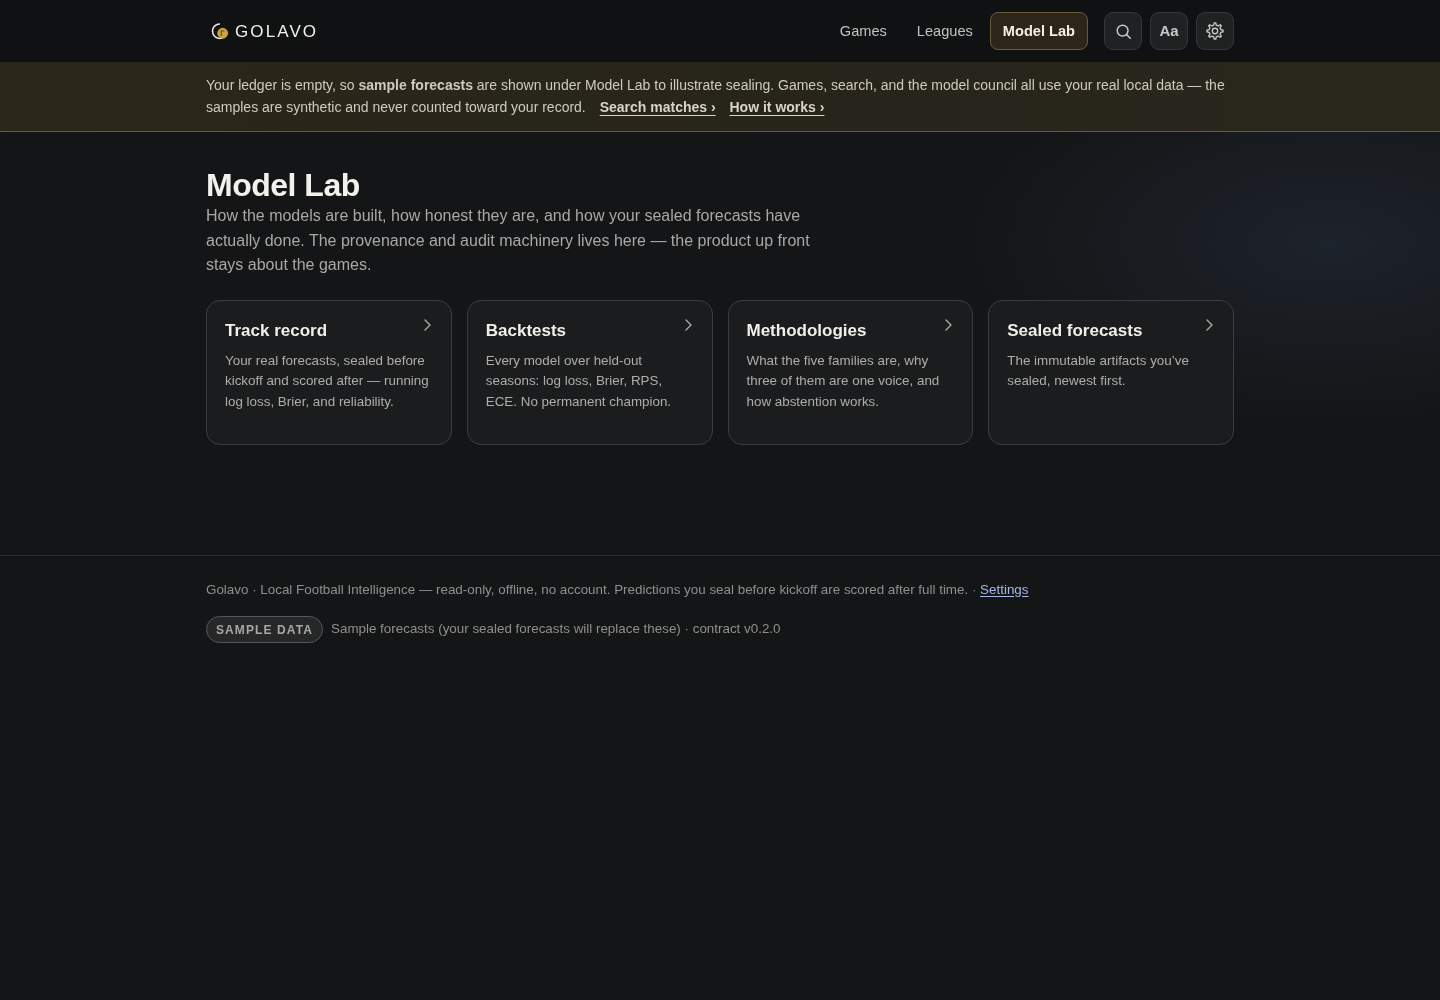 The width and height of the screenshot is (1440, 1000). I want to click on card-description: Your real forecasts, sealed before kickoff and scored after — running log loss, Brier, and reliability., so click(327, 381).